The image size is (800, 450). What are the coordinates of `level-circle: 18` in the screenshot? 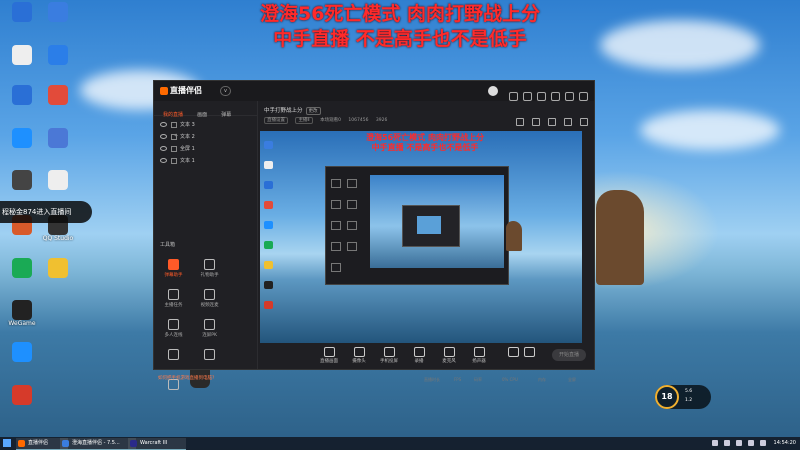 It's located at (667, 397).